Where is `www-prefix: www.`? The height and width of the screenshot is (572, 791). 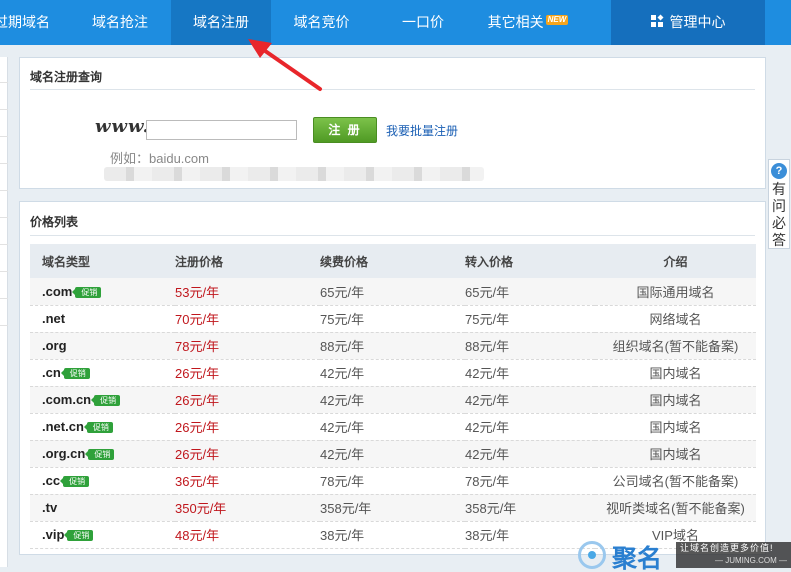 www-prefix: www. is located at coordinates (122, 126).